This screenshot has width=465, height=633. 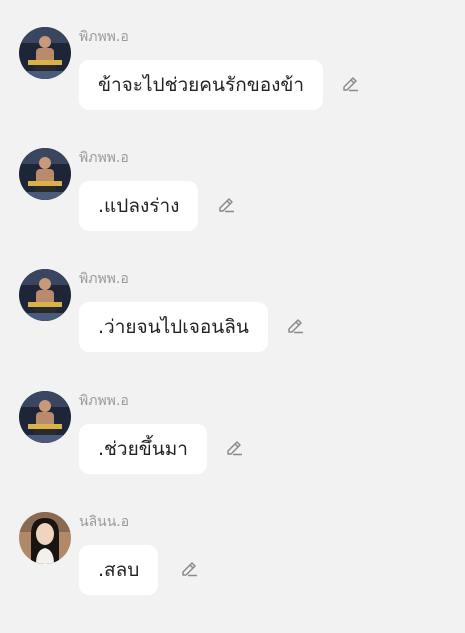 I want to click on author-name: นลินน.อ, so click(x=104, y=522).